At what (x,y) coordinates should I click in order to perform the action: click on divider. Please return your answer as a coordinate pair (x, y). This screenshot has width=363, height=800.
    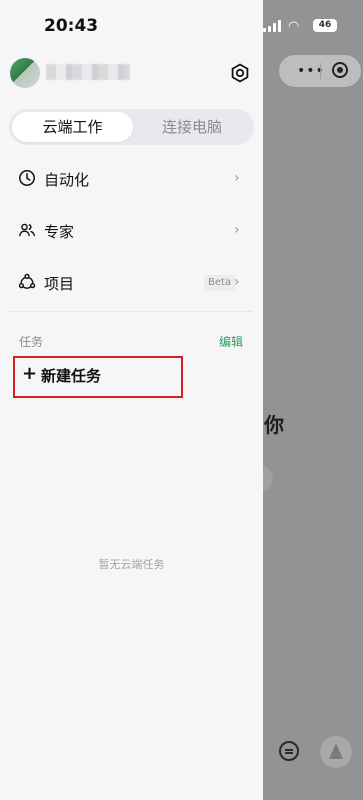
    Looking at the image, I should click on (131, 311).